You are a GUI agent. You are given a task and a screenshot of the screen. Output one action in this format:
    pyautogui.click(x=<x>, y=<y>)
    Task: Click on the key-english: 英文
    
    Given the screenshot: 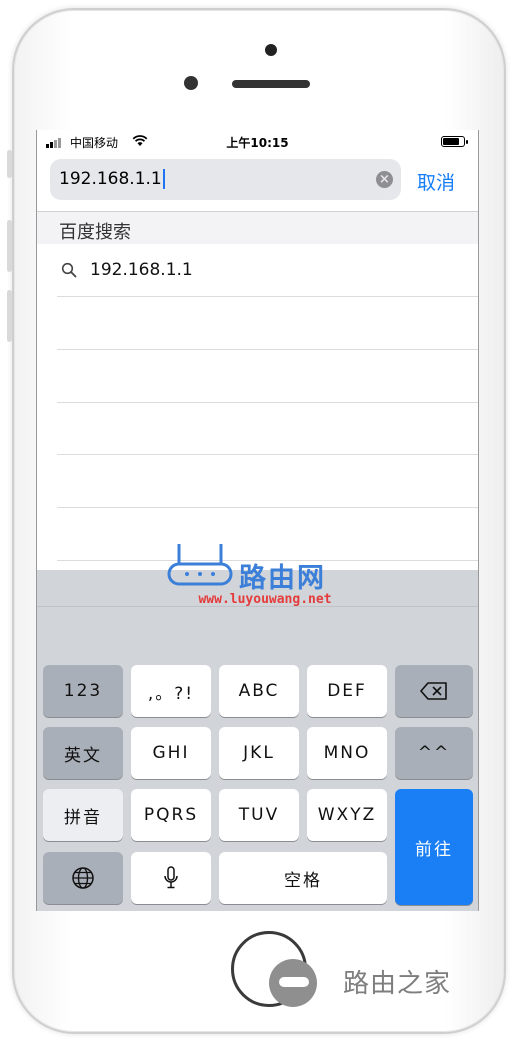 What is the action you would take?
    pyautogui.click(x=83, y=753)
    